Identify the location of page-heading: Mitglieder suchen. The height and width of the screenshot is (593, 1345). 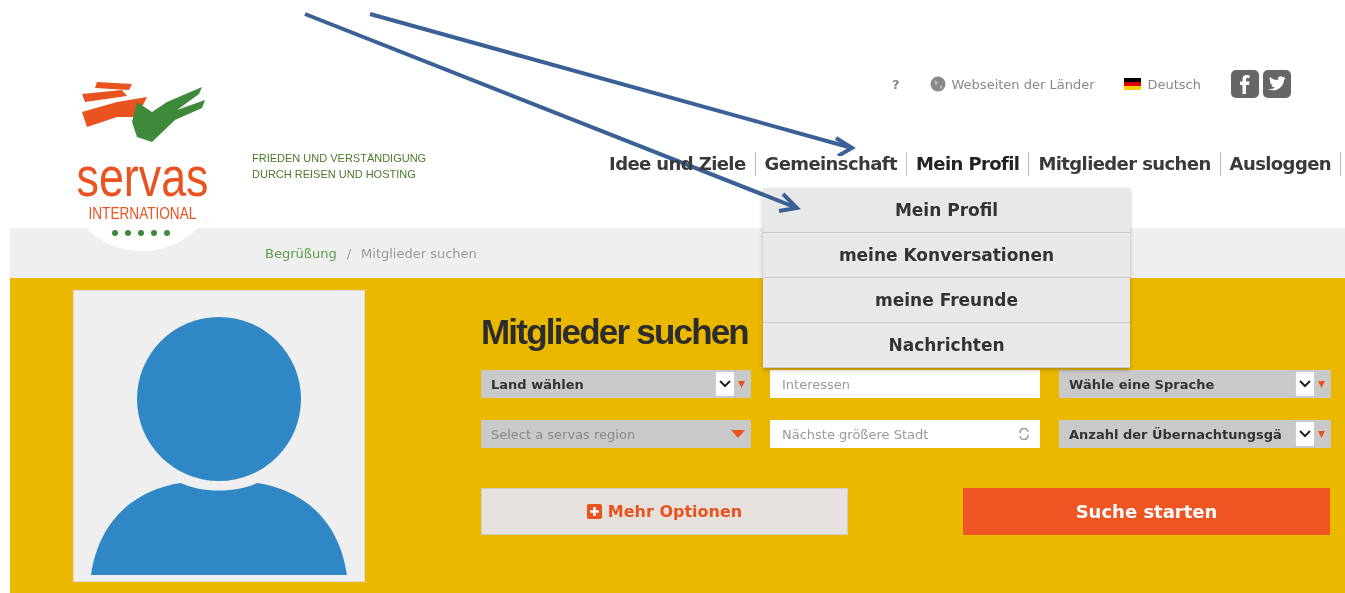
(614, 332).